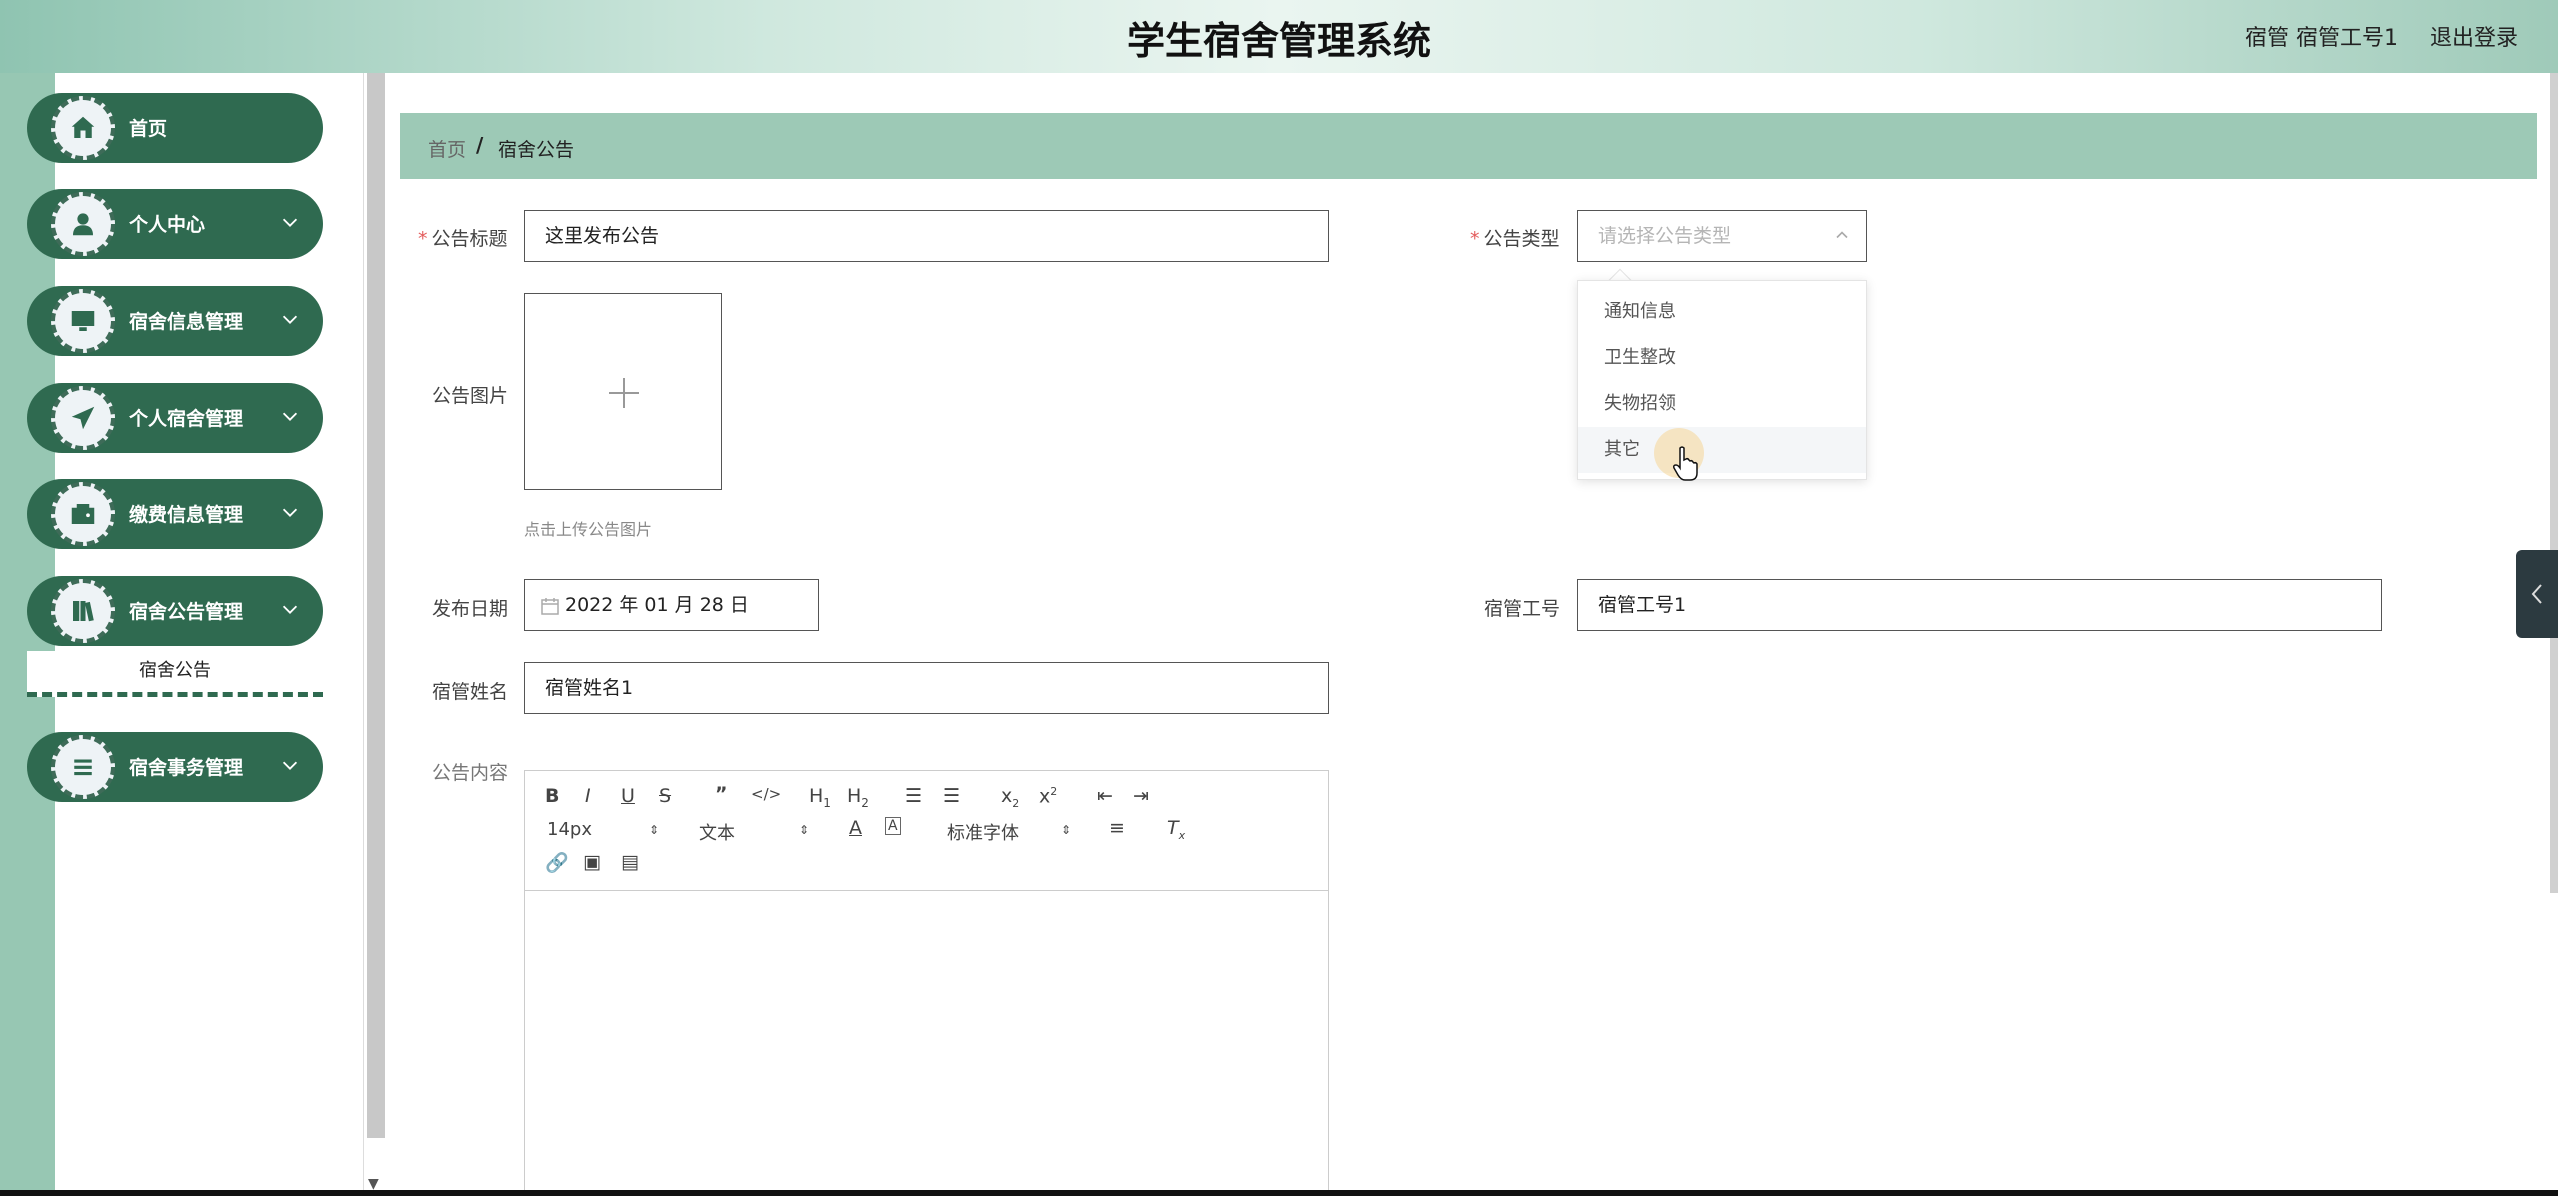  Describe the element at coordinates (470, 692) in the screenshot. I see `manager-name-label: 宿管姓名` at that location.